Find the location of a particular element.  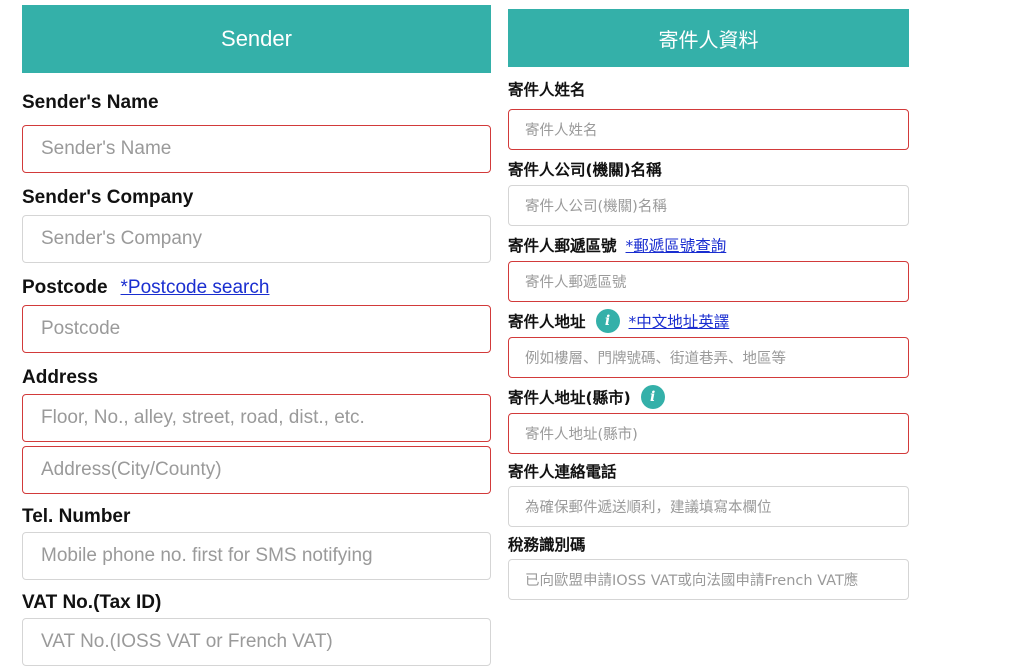

address-label-zh: 寄件人地址 i *中文地址英譯 is located at coordinates (708, 319).